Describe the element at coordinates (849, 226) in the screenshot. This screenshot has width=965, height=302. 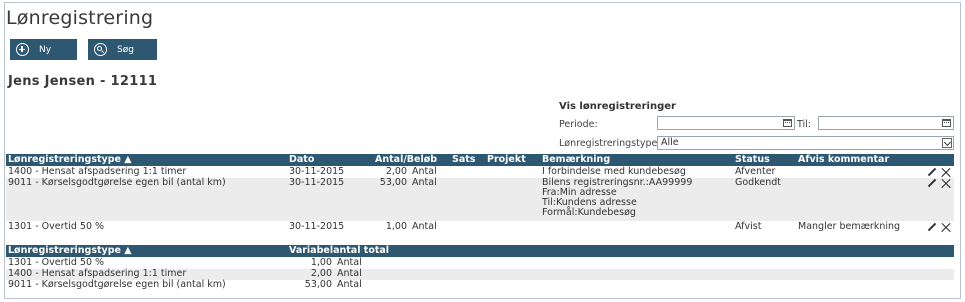
I see `row-reject-comment: Mangler bemærkning` at that location.